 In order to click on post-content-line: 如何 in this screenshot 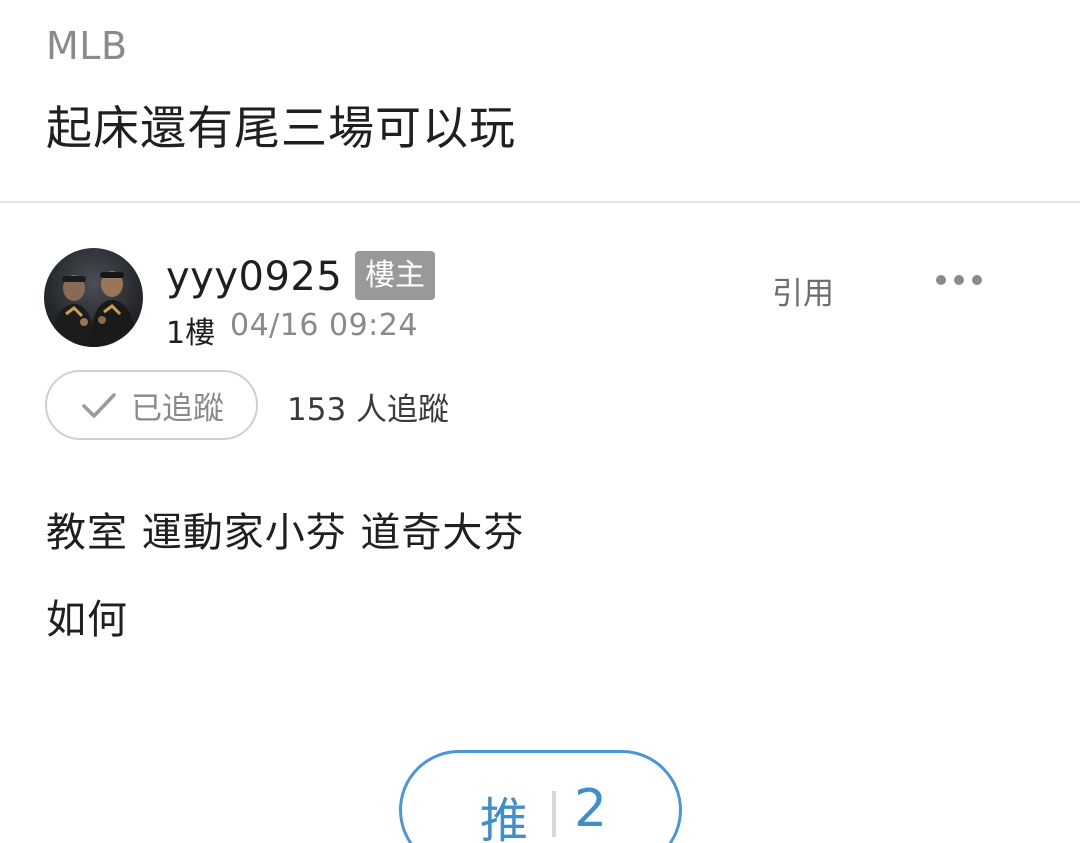, I will do `click(87, 620)`.